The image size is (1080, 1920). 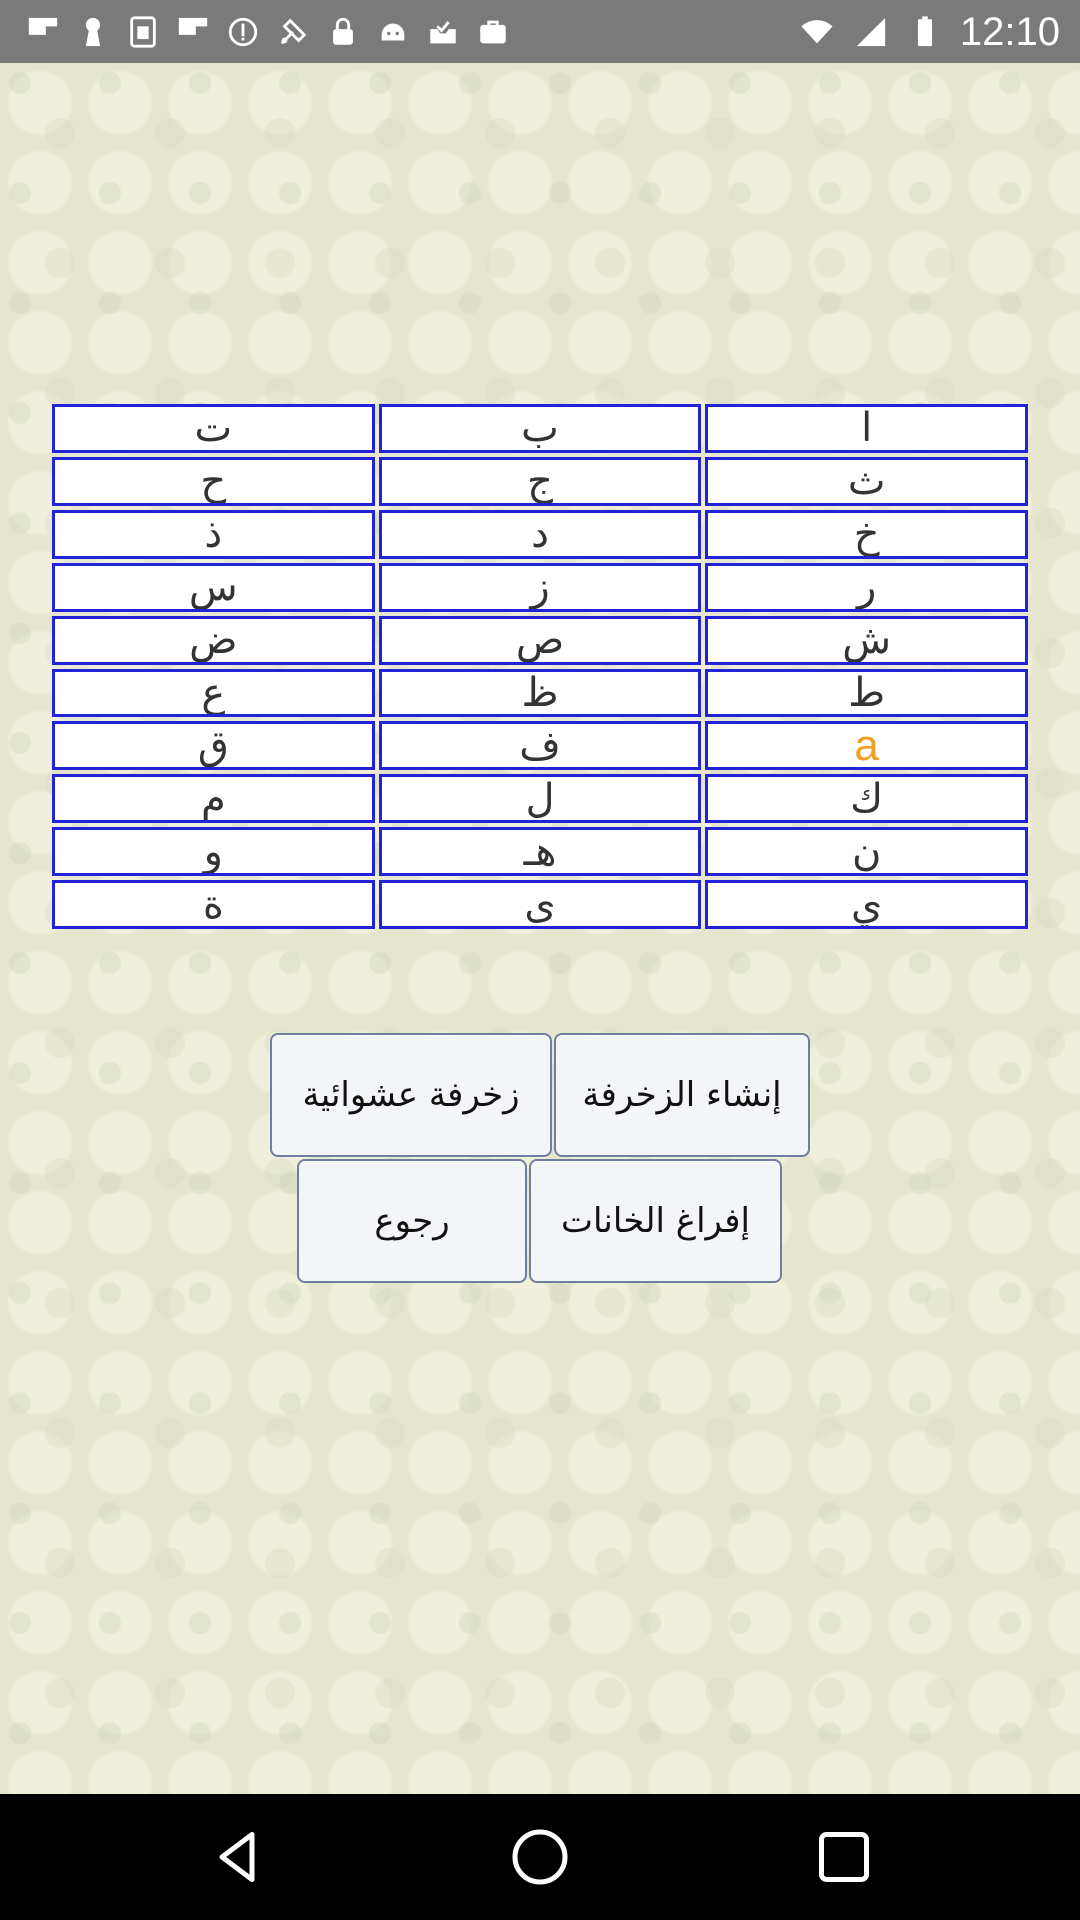 What do you see at coordinates (243, 32) in the screenshot?
I see `info-circle-icon` at bounding box center [243, 32].